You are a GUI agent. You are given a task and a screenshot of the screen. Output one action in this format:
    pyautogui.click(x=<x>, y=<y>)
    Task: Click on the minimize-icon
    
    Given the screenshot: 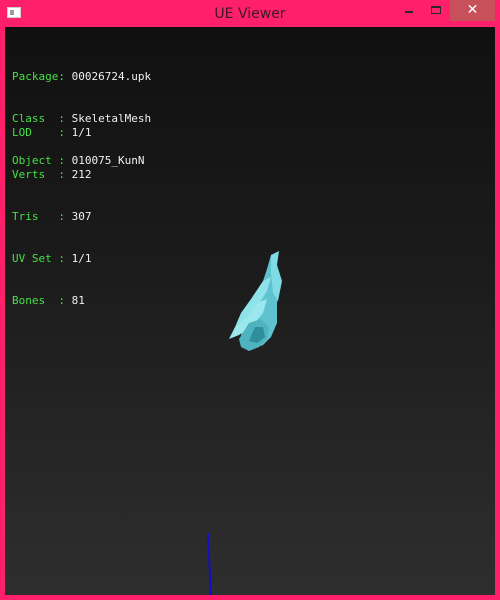 What is the action you would take?
    pyautogui.click(x=409, y=12)
    